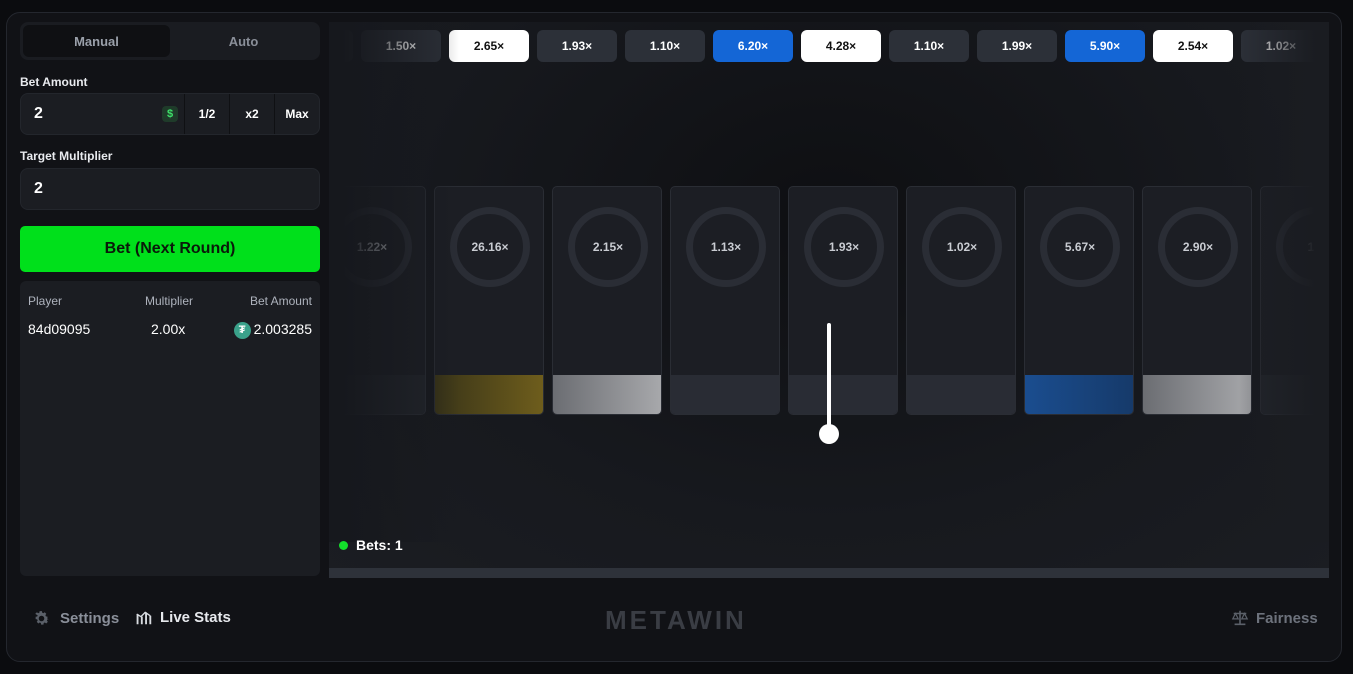 The height and width of the screenshot is (674, 1353). Describe the element at coordinates (841, 46) in the screenshot. I see `history-chip: 4.28×` at that location.